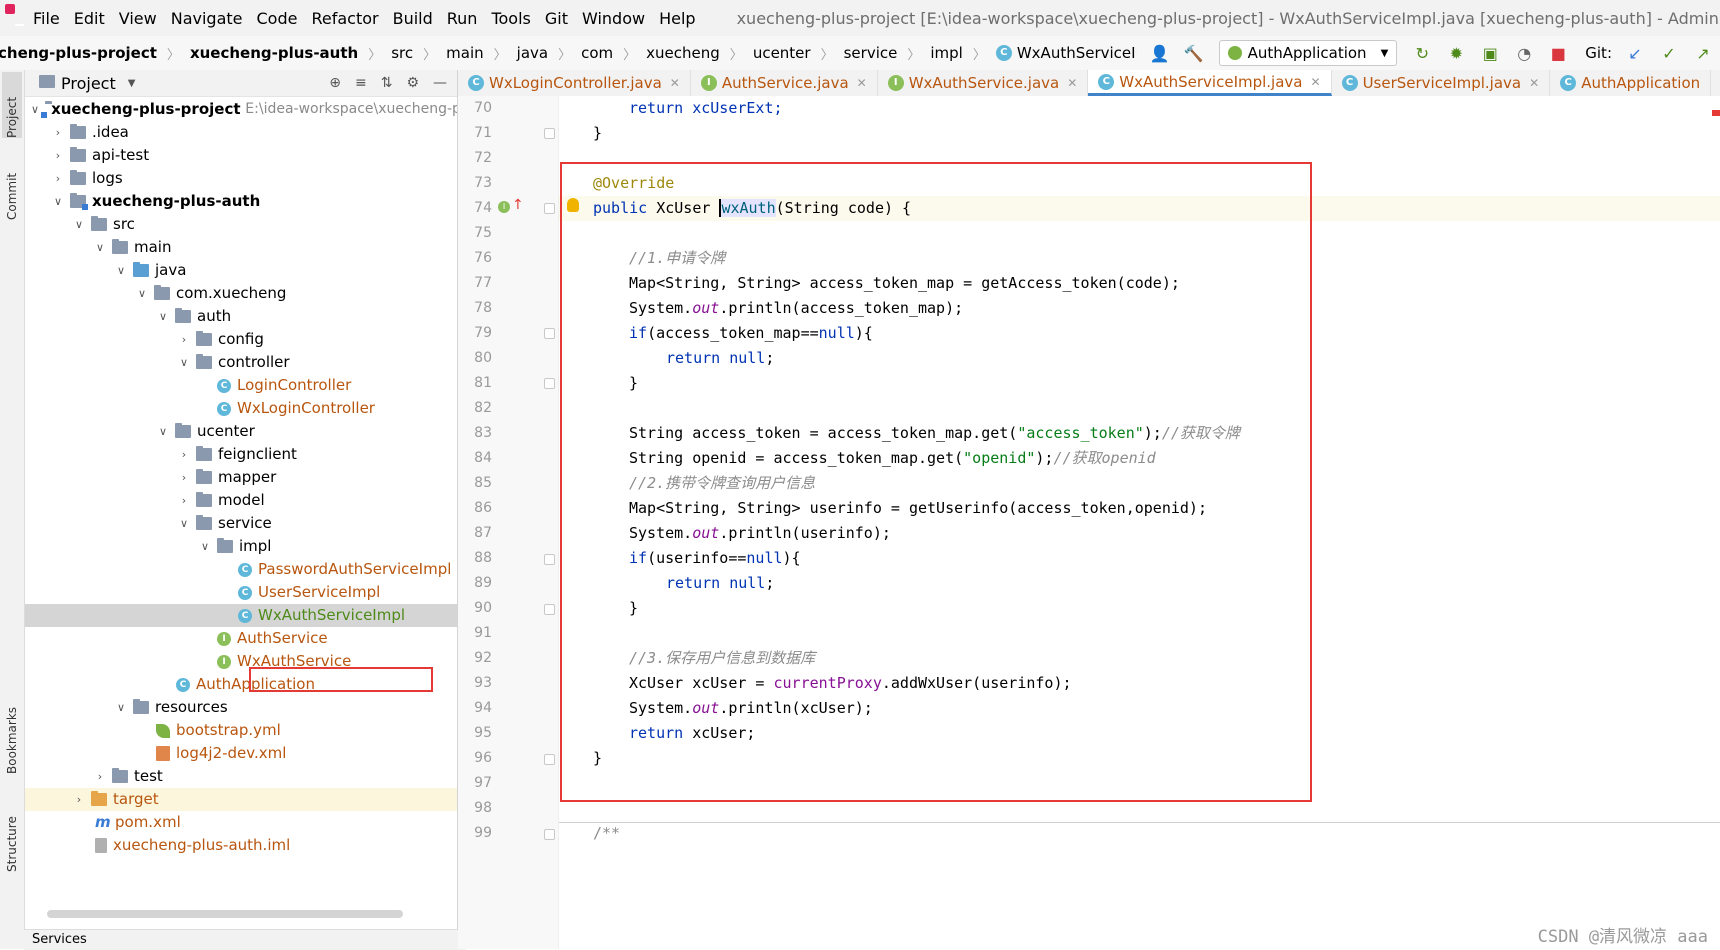 The height and width of the screenshot is (950, 1720). Describe the element at coordinates (574, 83) in the screenshot. I see `tab-wx-login-controller: C WxLoginController.java ✕` at that location.